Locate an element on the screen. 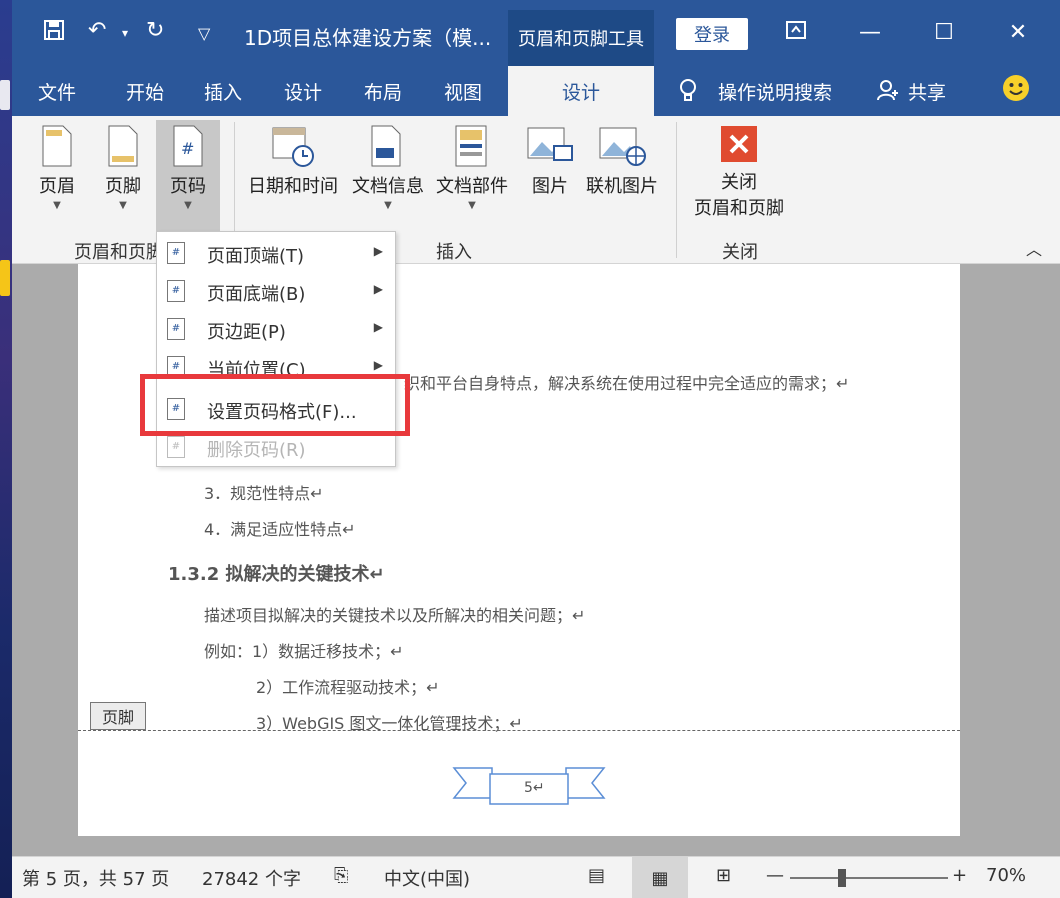 Image resolution: width=1060 pixels, height=898 pixels. title-bar: ↶ ▾ ↻ ▽ 1D项目总体建设方案（模... 页眉和页脚工具 登录 — ☐ ✕ is located at coordinates (536, 33).